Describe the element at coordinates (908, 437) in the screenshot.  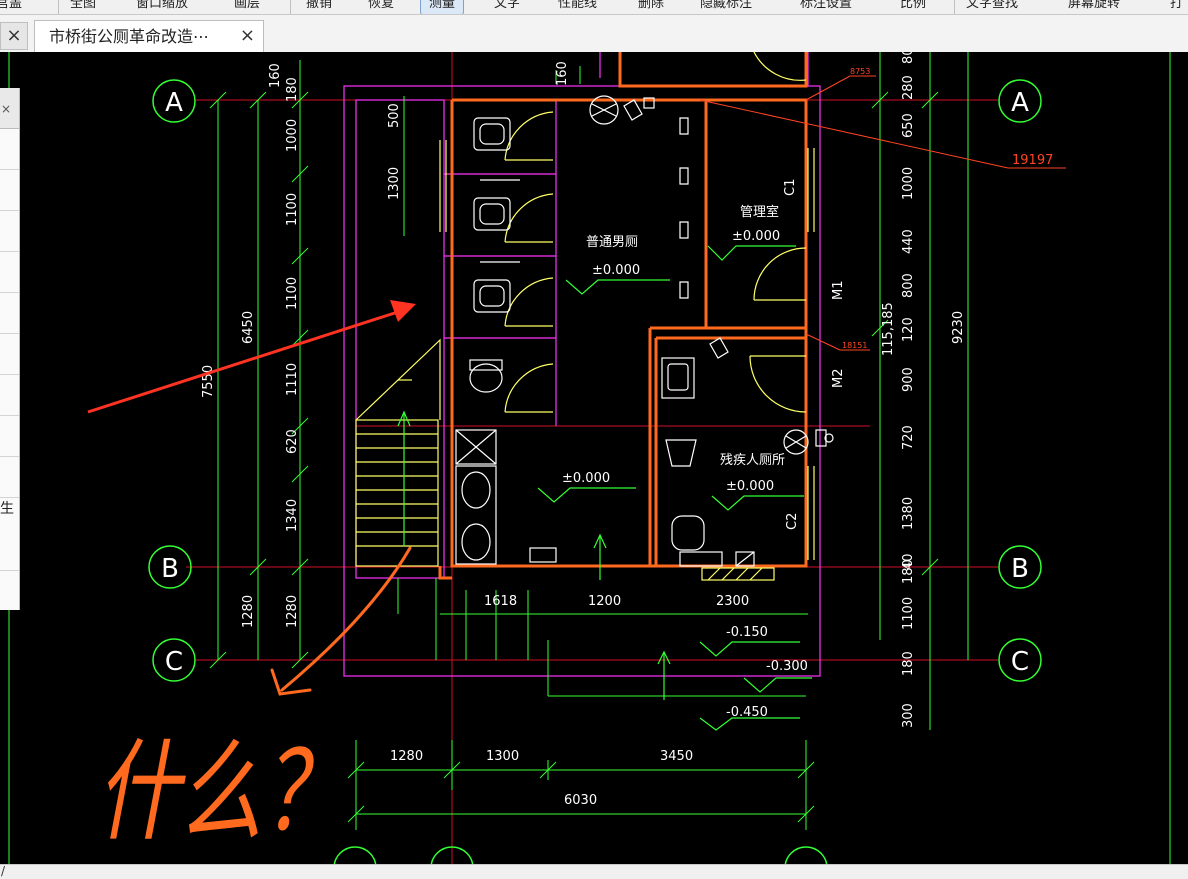
I see `dim-right-8: 720` at that location.